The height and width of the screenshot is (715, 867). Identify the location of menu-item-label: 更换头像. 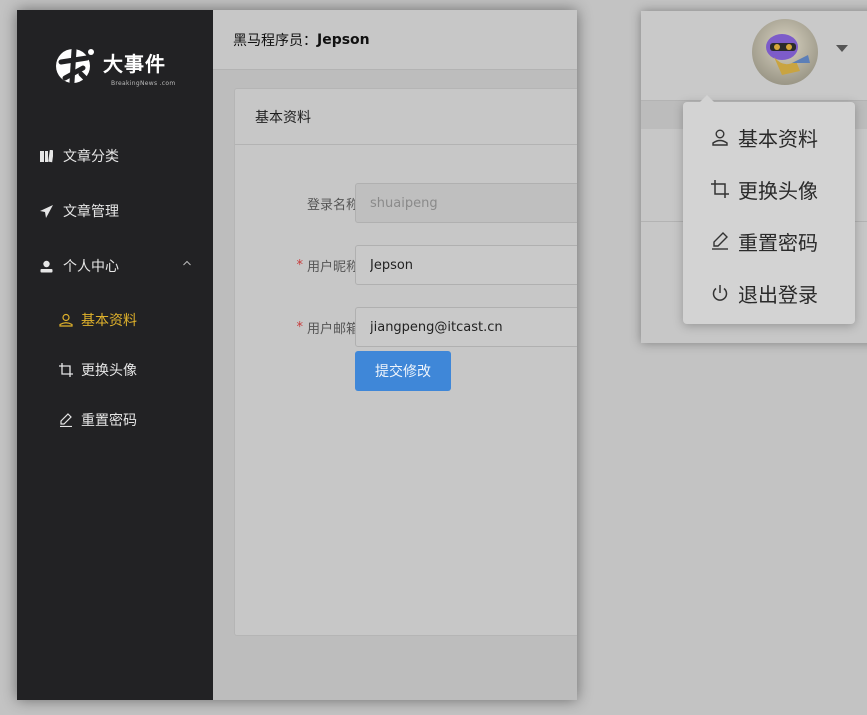
(778, 190).